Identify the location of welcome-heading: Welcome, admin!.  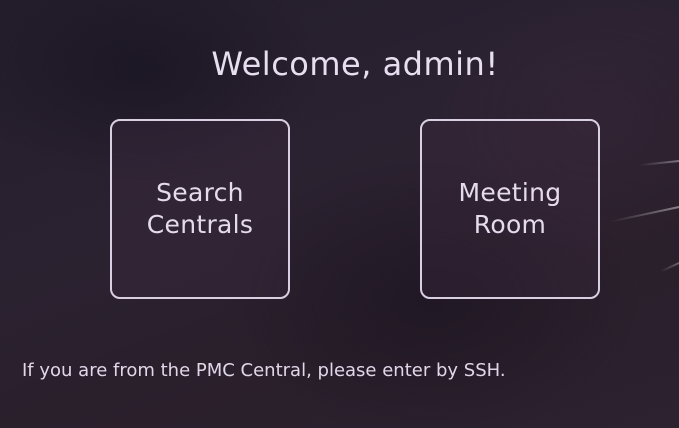
(355, 64).